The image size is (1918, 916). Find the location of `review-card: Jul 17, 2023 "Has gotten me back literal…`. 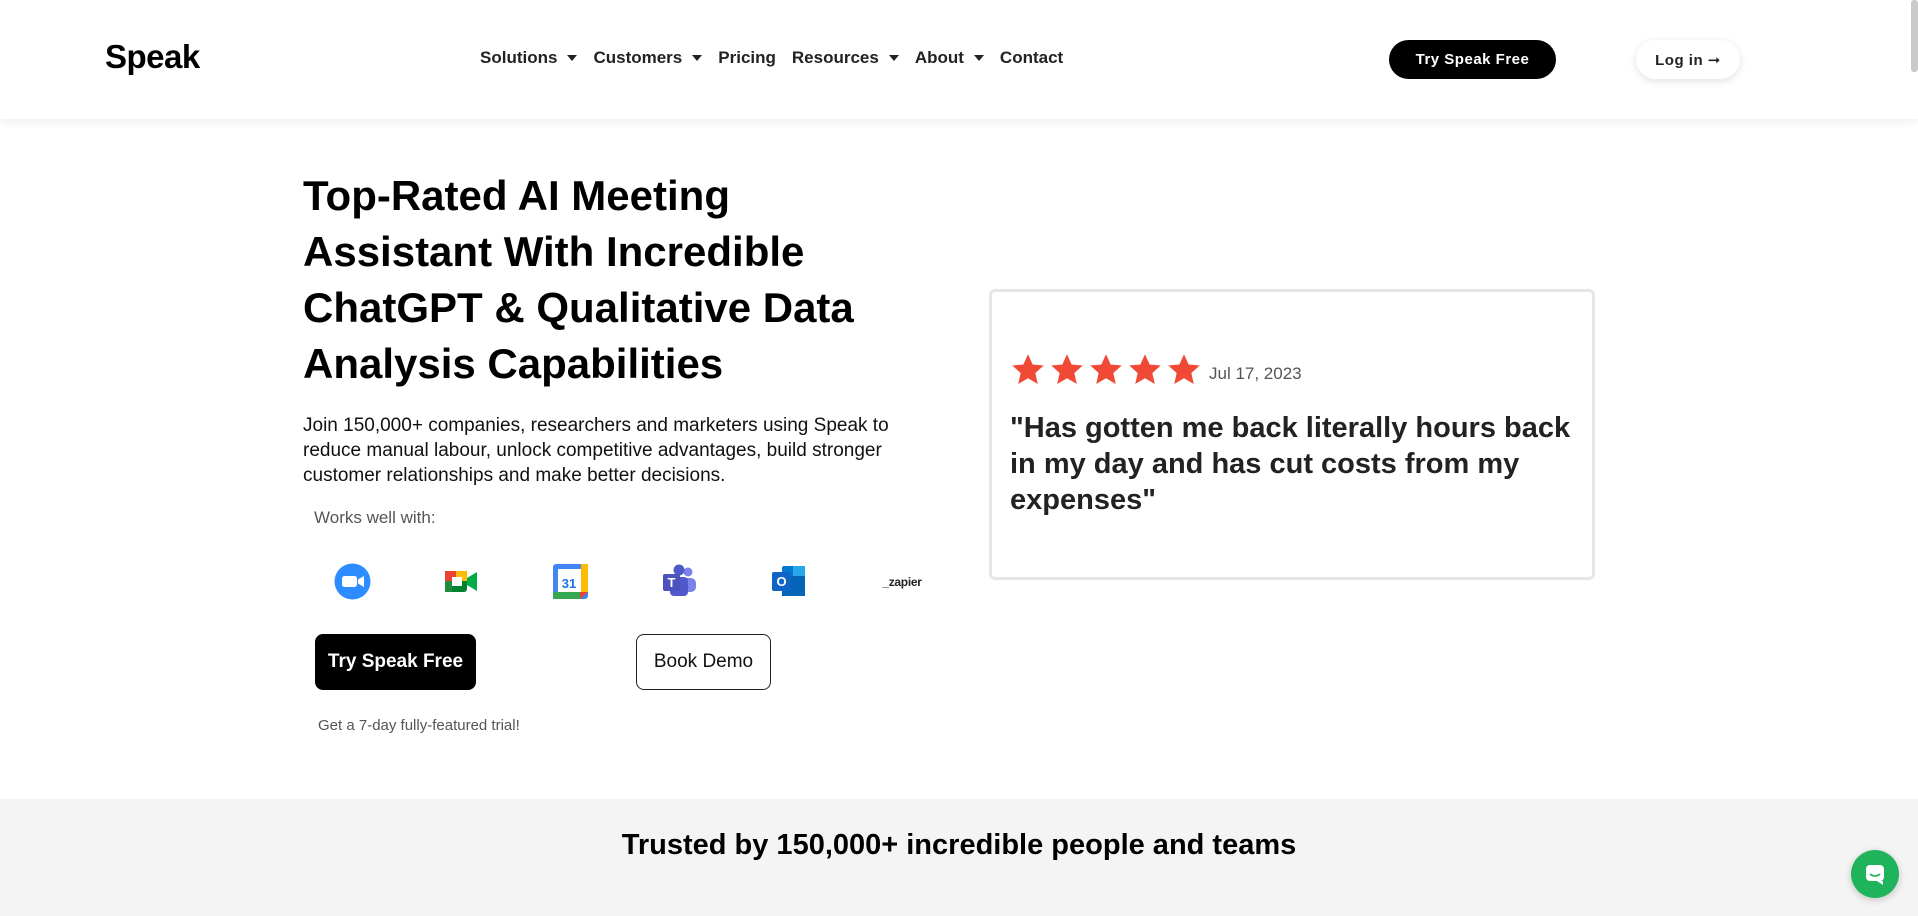

review-card: Jul 17, 2023 "Has gotten me back literal… is located at coordinates (1292, 434).